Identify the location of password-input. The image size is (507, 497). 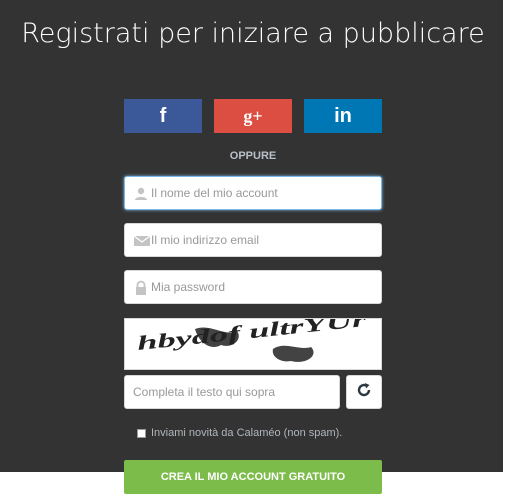
(263, 287).